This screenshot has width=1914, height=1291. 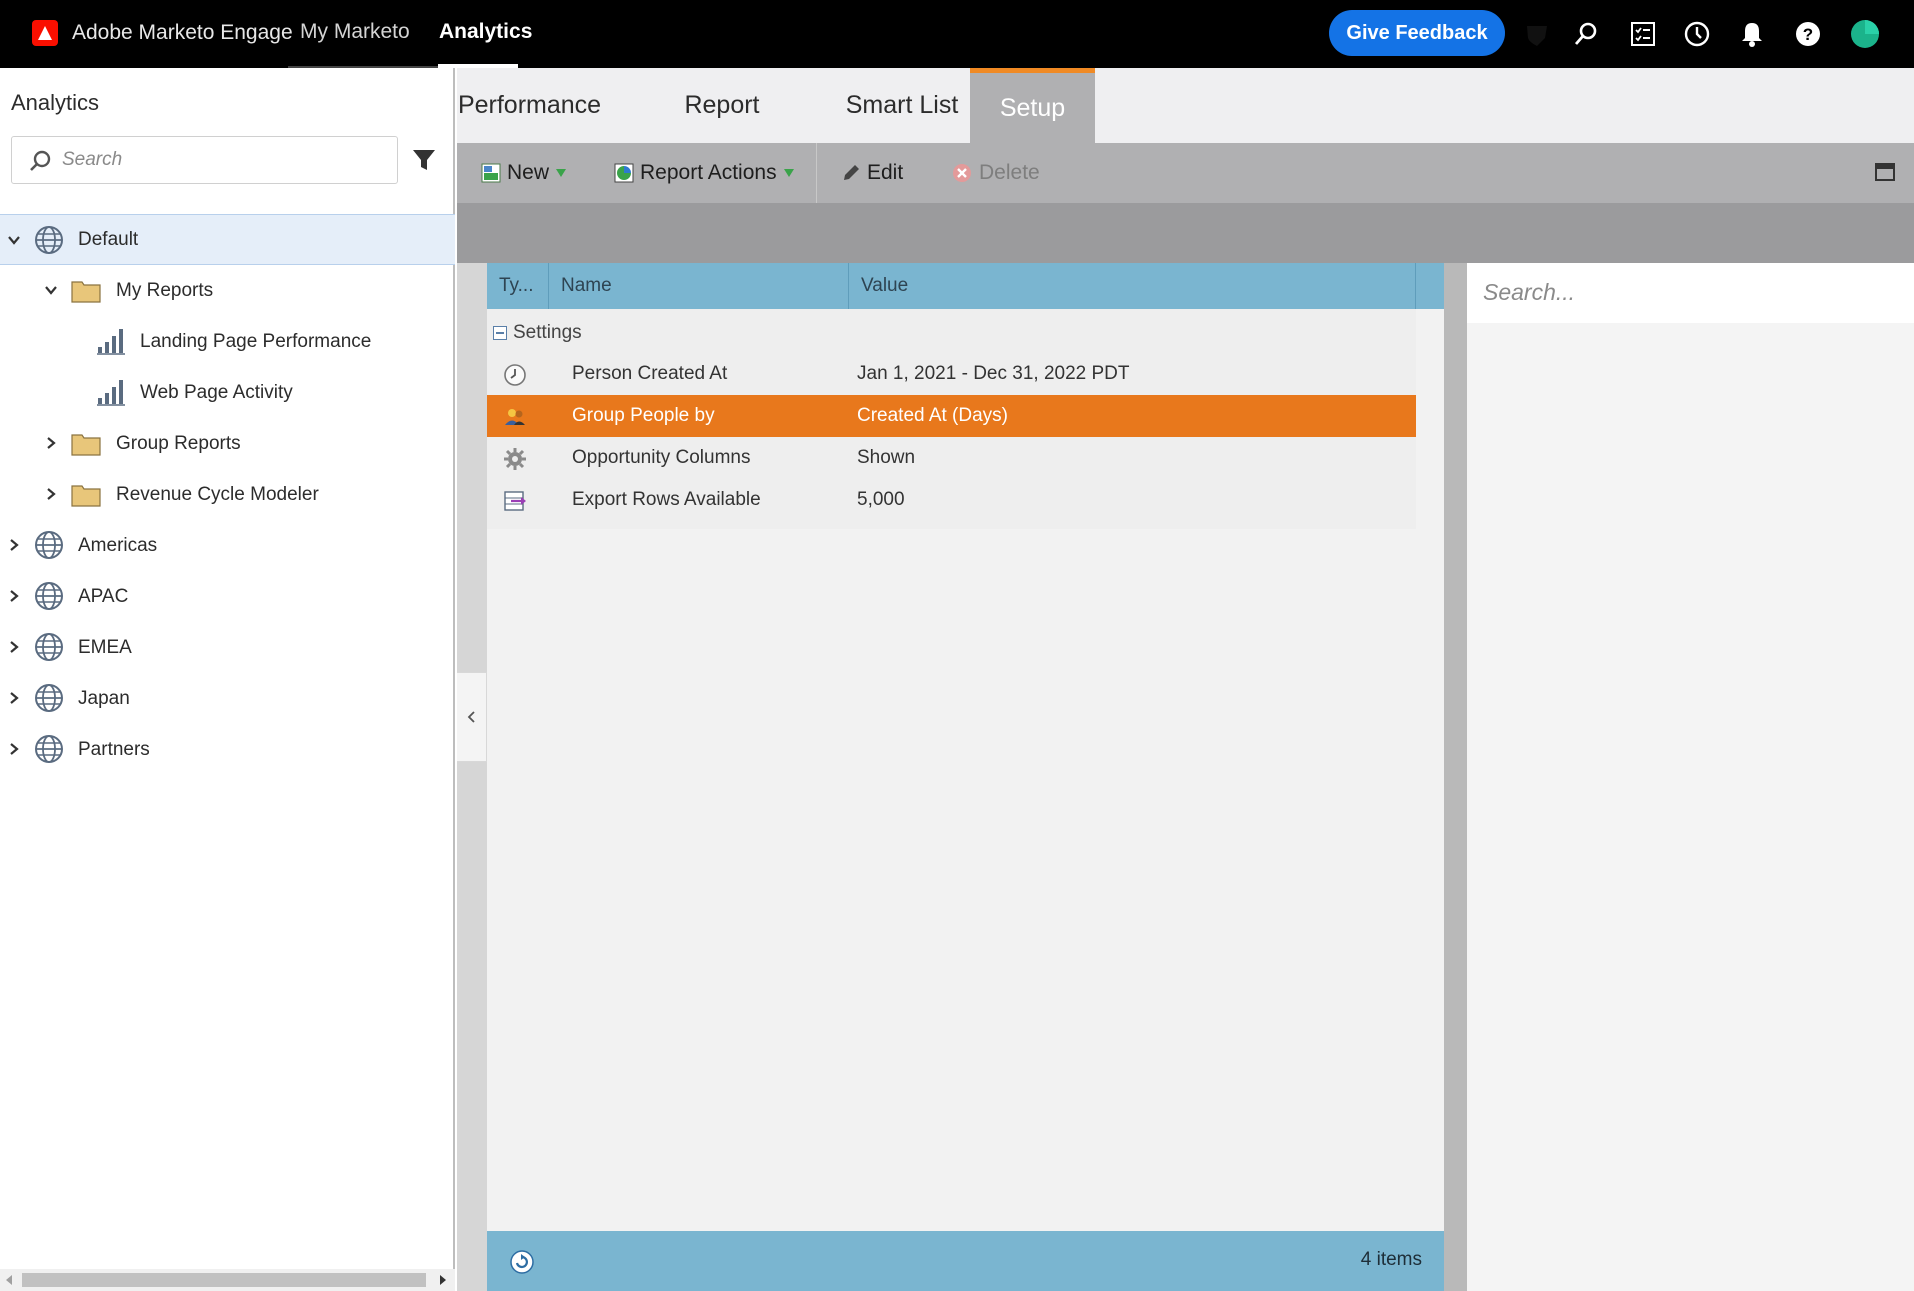 I want to click on pencil-icon, so click(x=851, y=172).